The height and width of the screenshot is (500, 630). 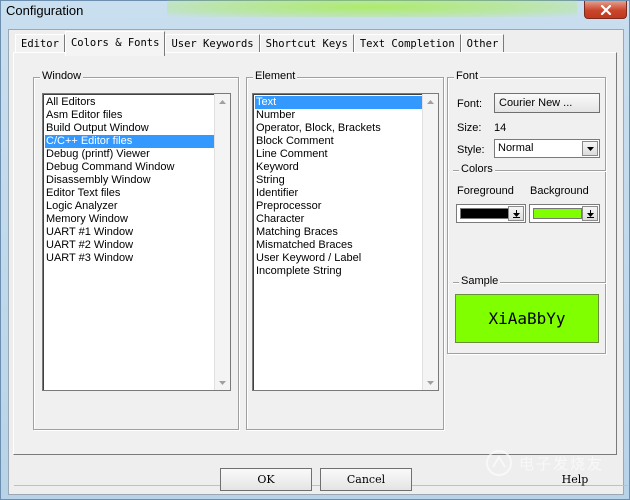 I want to click on title-bar: Configuration, so click(x=315, y=11).